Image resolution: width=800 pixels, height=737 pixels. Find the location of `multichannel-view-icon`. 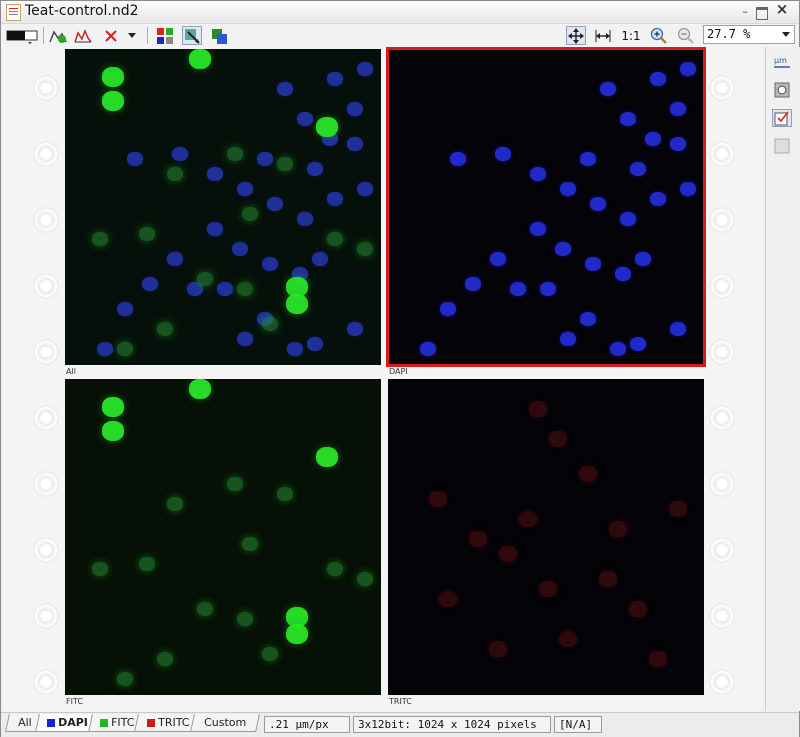

multichannel-view-icon is located at coordinates (165, 35).